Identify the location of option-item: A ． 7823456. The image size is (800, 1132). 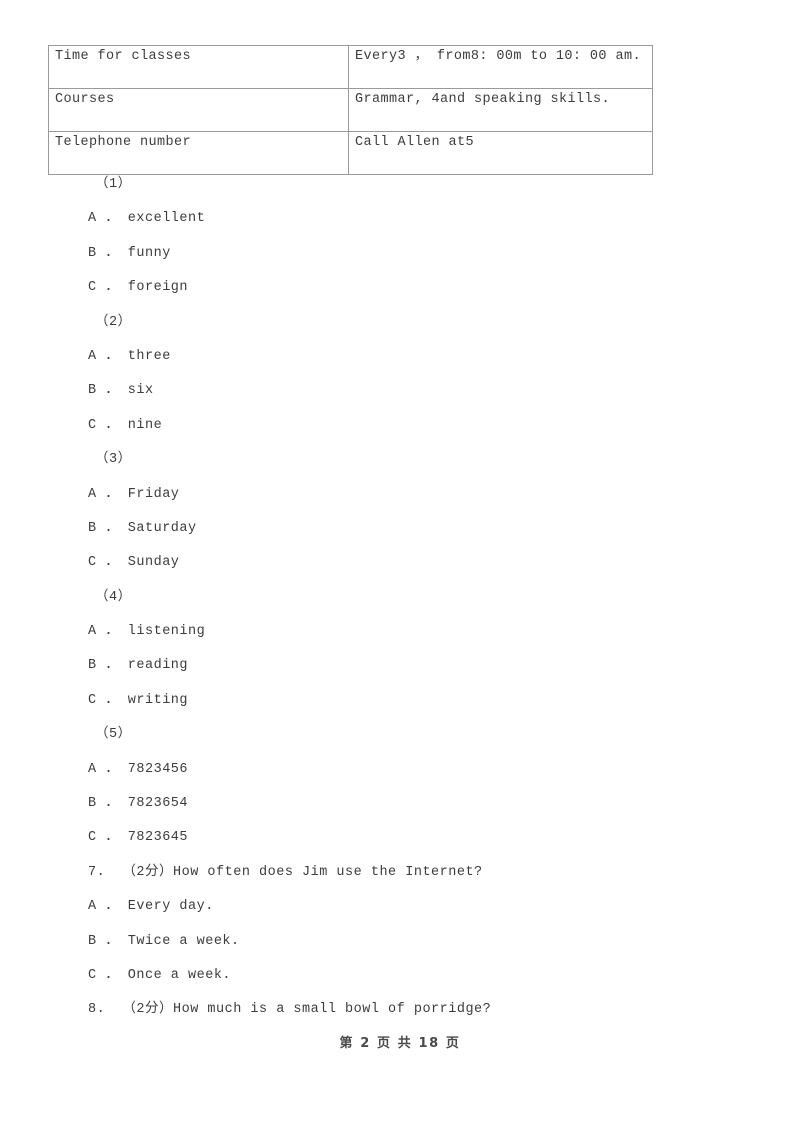
(400, 770).